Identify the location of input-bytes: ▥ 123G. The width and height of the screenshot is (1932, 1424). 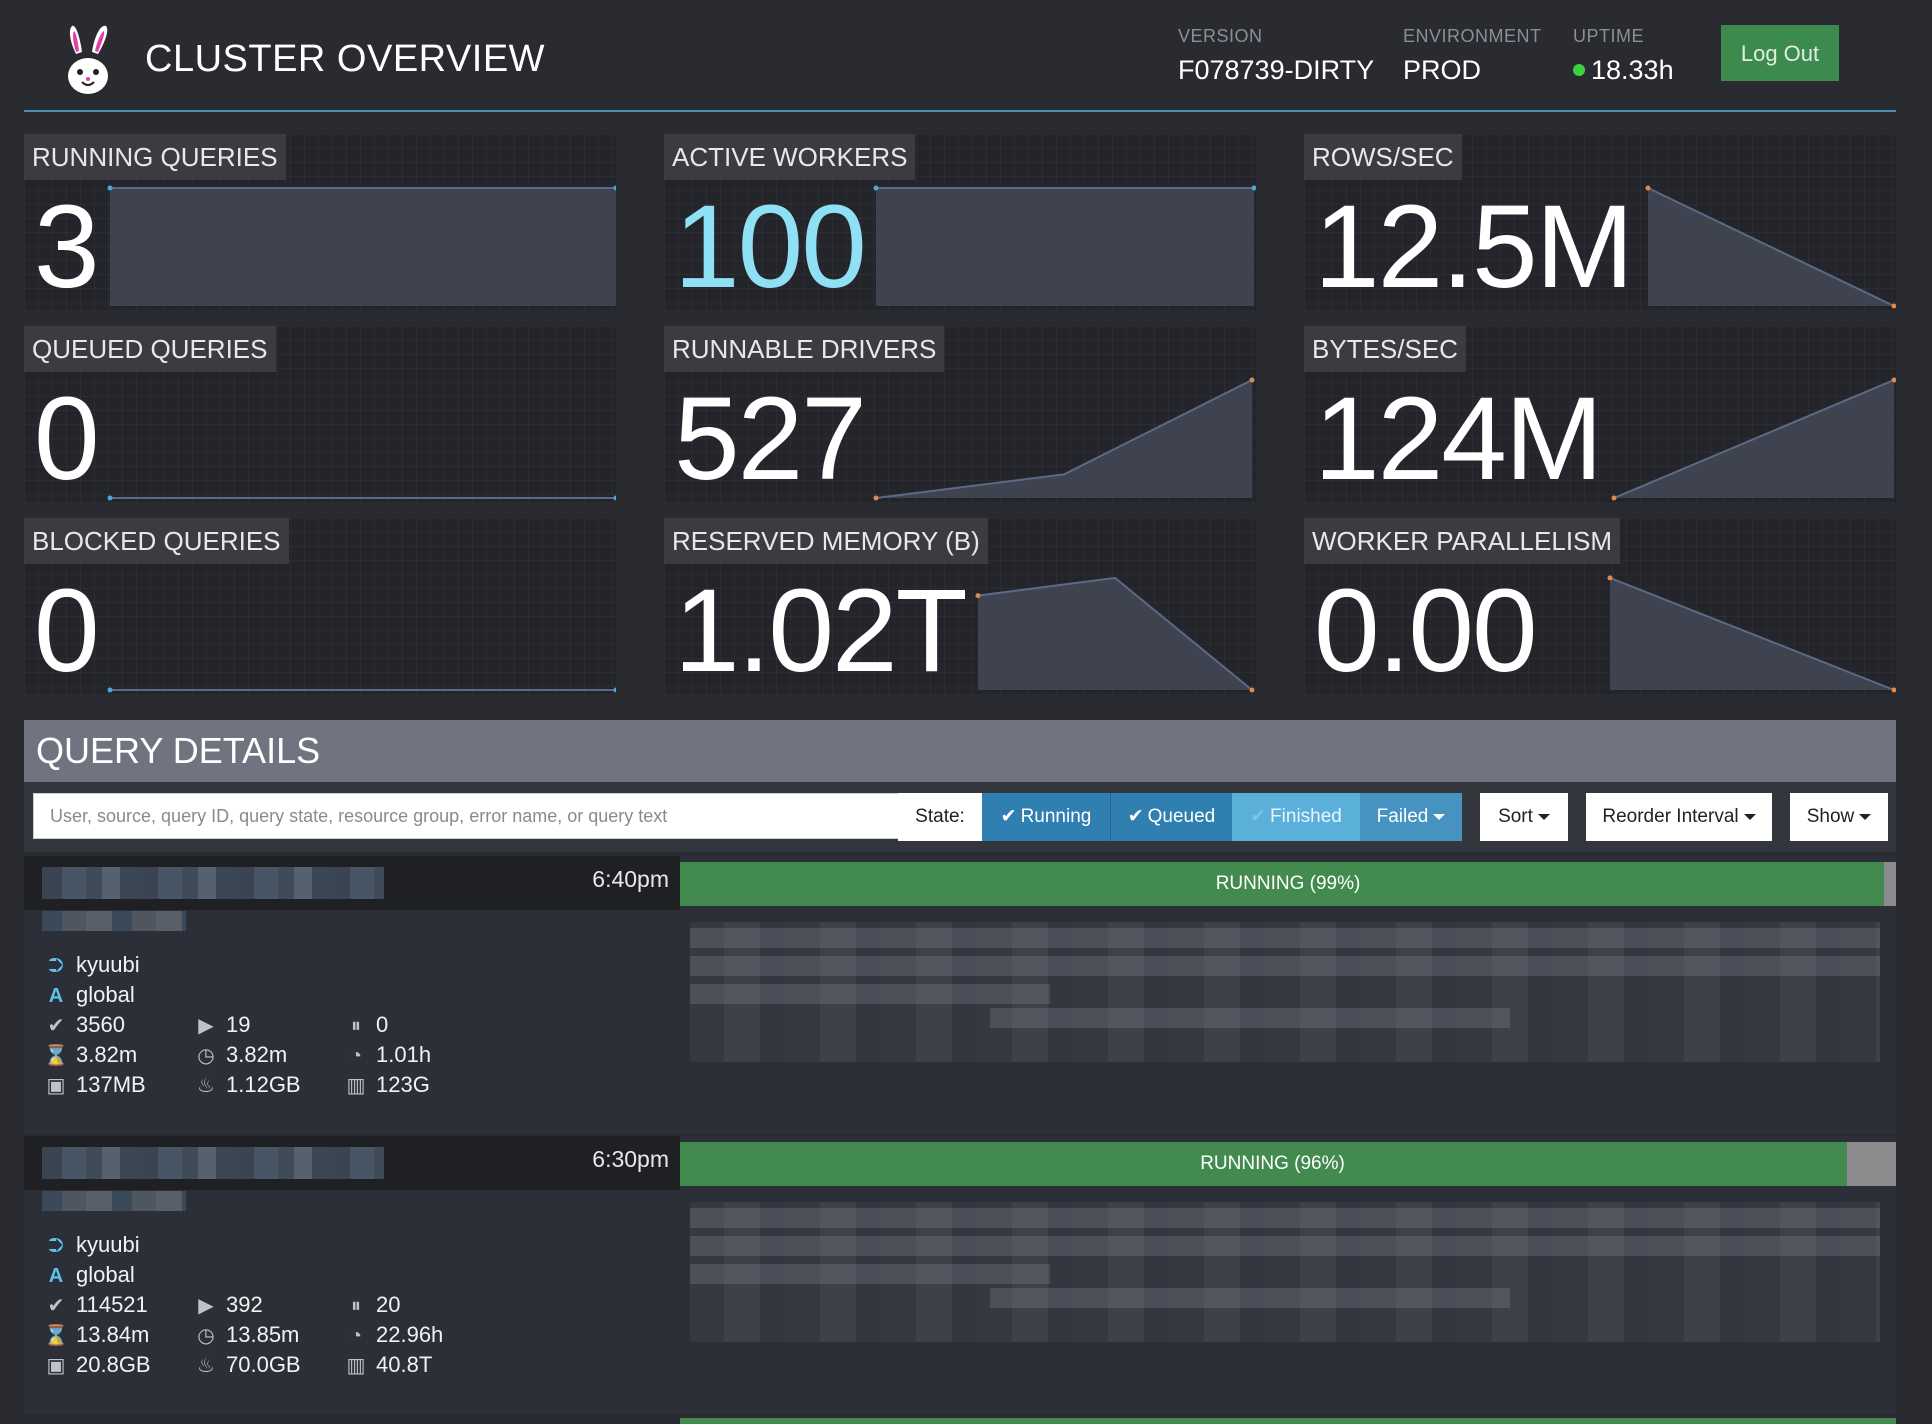
(386, 1085).